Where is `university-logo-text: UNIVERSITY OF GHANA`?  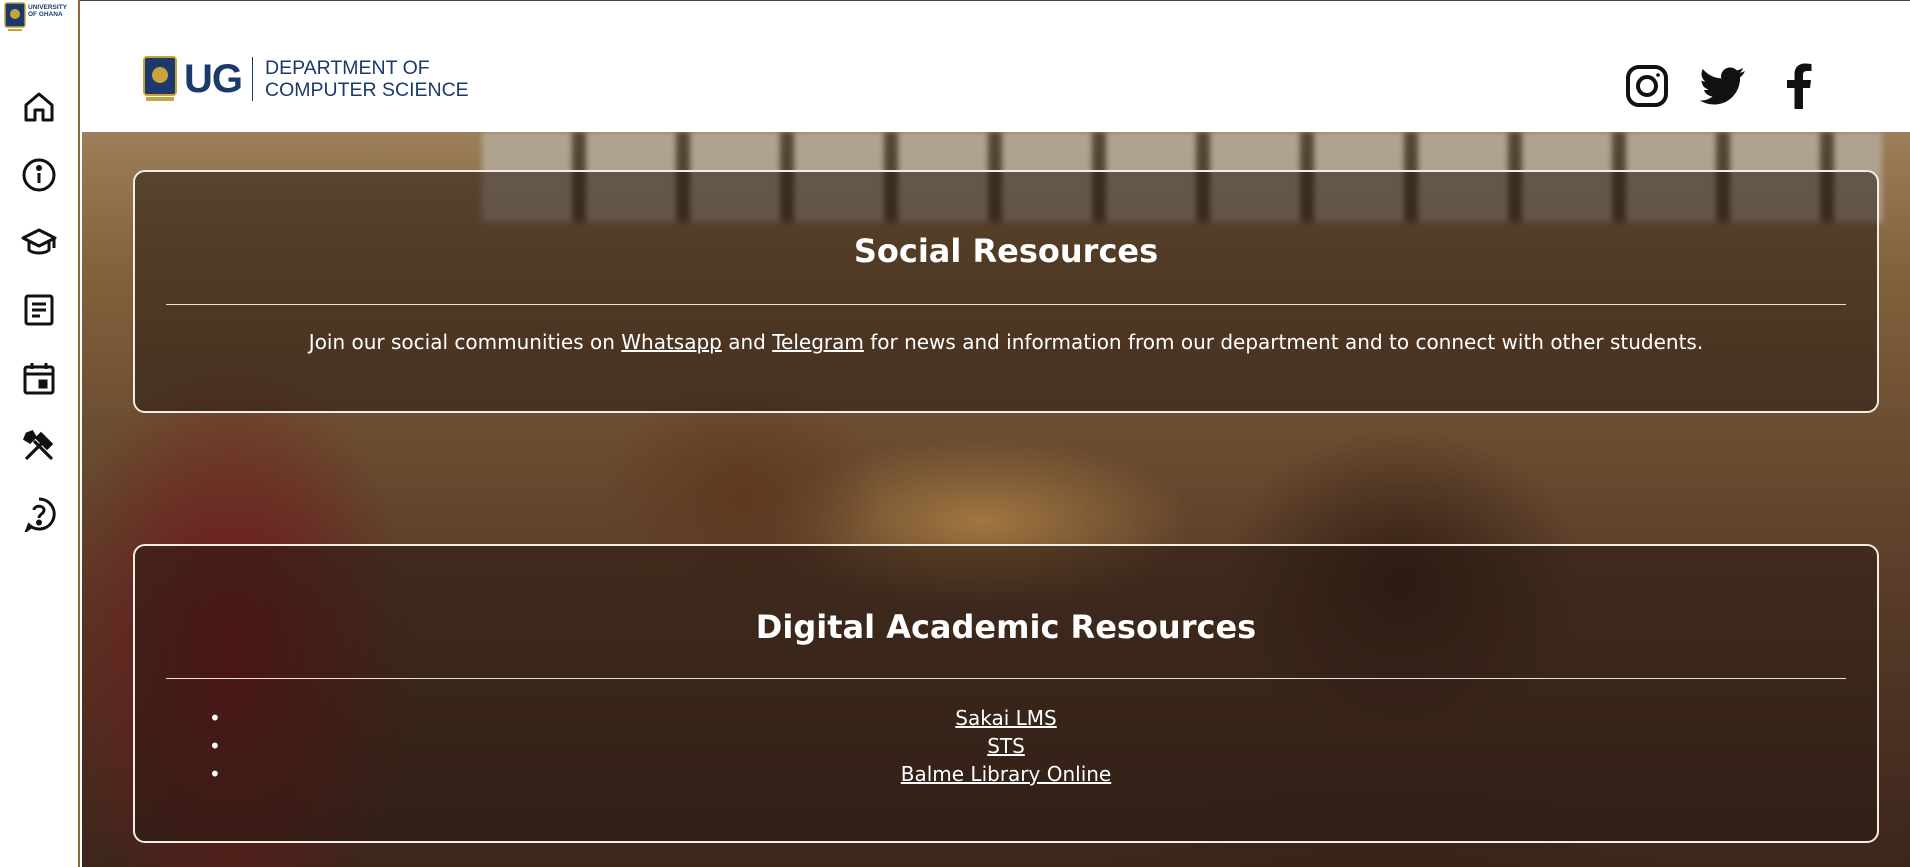
university-logo-text: UNIVERSITY OF GHANA is located at coordinates (48, 11).